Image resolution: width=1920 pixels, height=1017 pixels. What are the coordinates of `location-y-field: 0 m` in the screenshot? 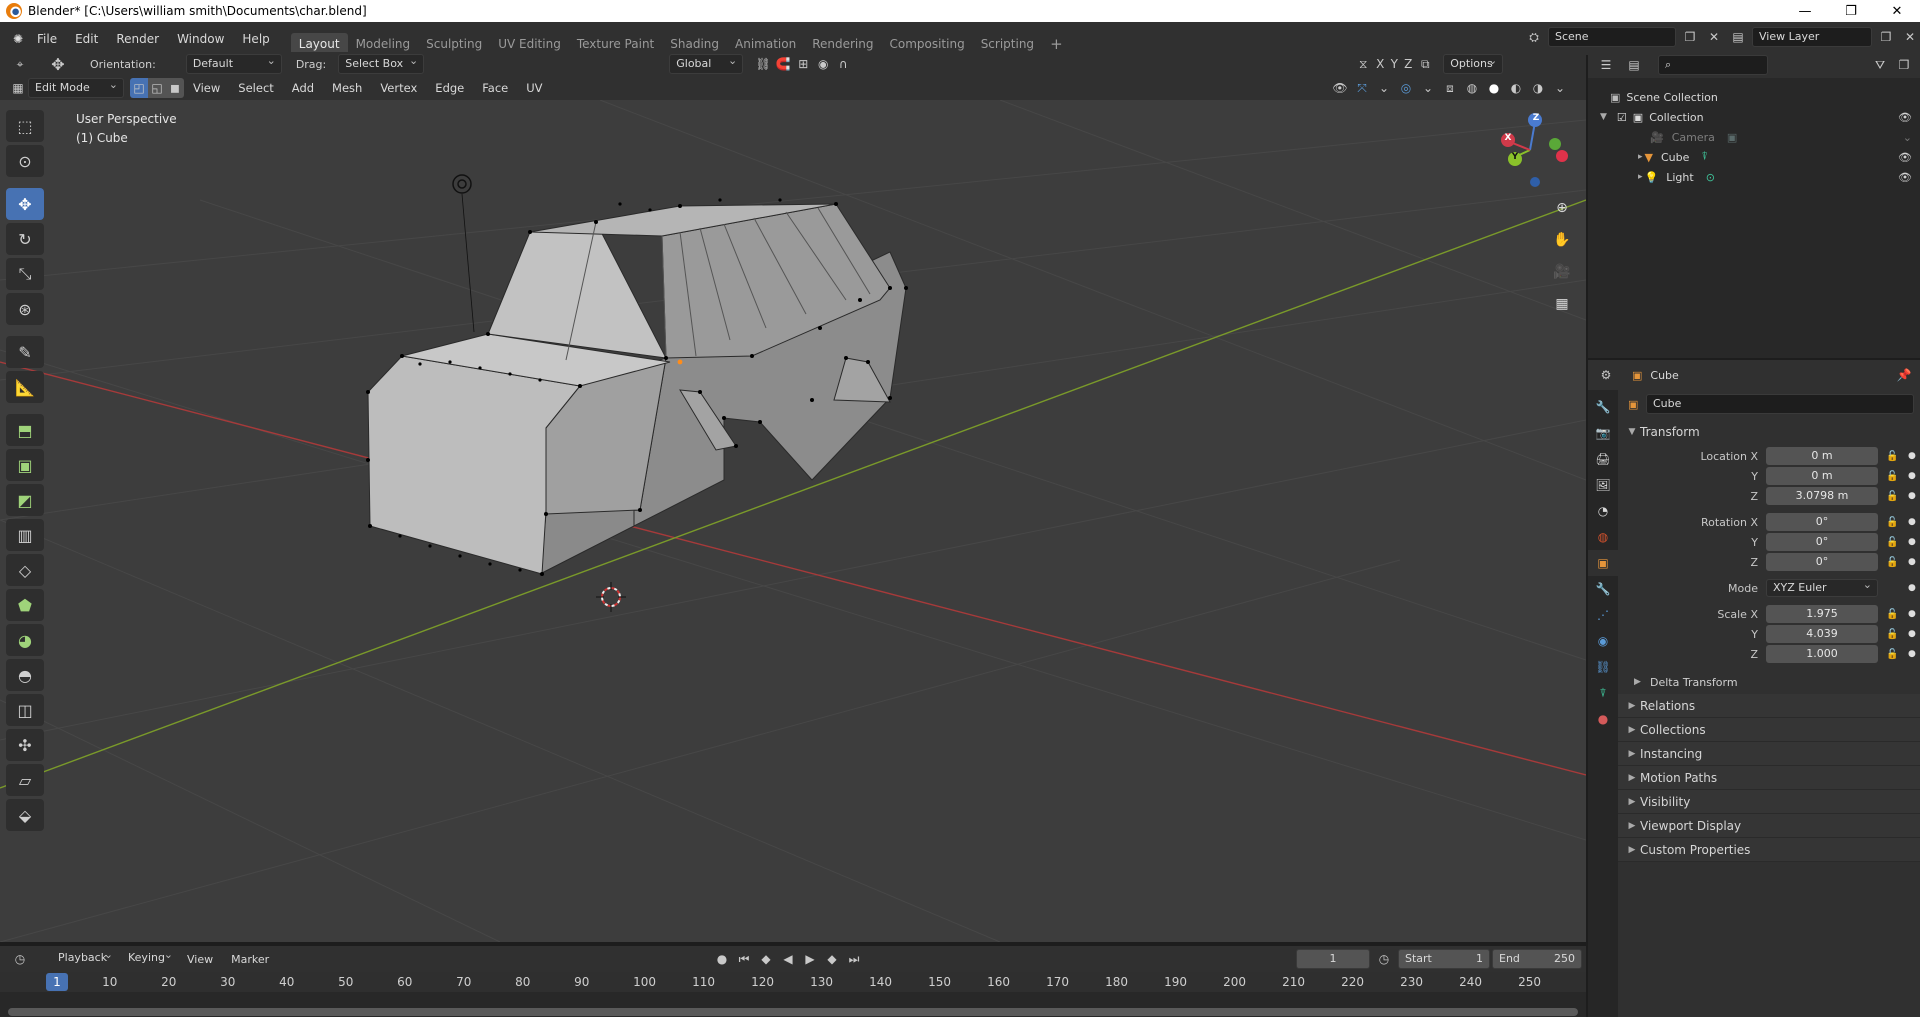 It's located at (1822, 476).